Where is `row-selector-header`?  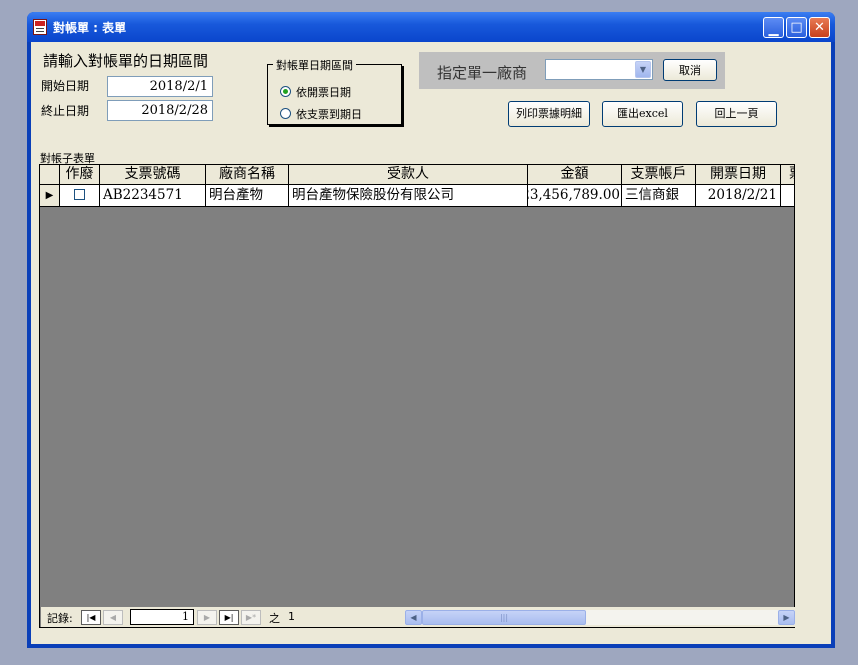 row-selector-header is located at coordinates (50, 175).